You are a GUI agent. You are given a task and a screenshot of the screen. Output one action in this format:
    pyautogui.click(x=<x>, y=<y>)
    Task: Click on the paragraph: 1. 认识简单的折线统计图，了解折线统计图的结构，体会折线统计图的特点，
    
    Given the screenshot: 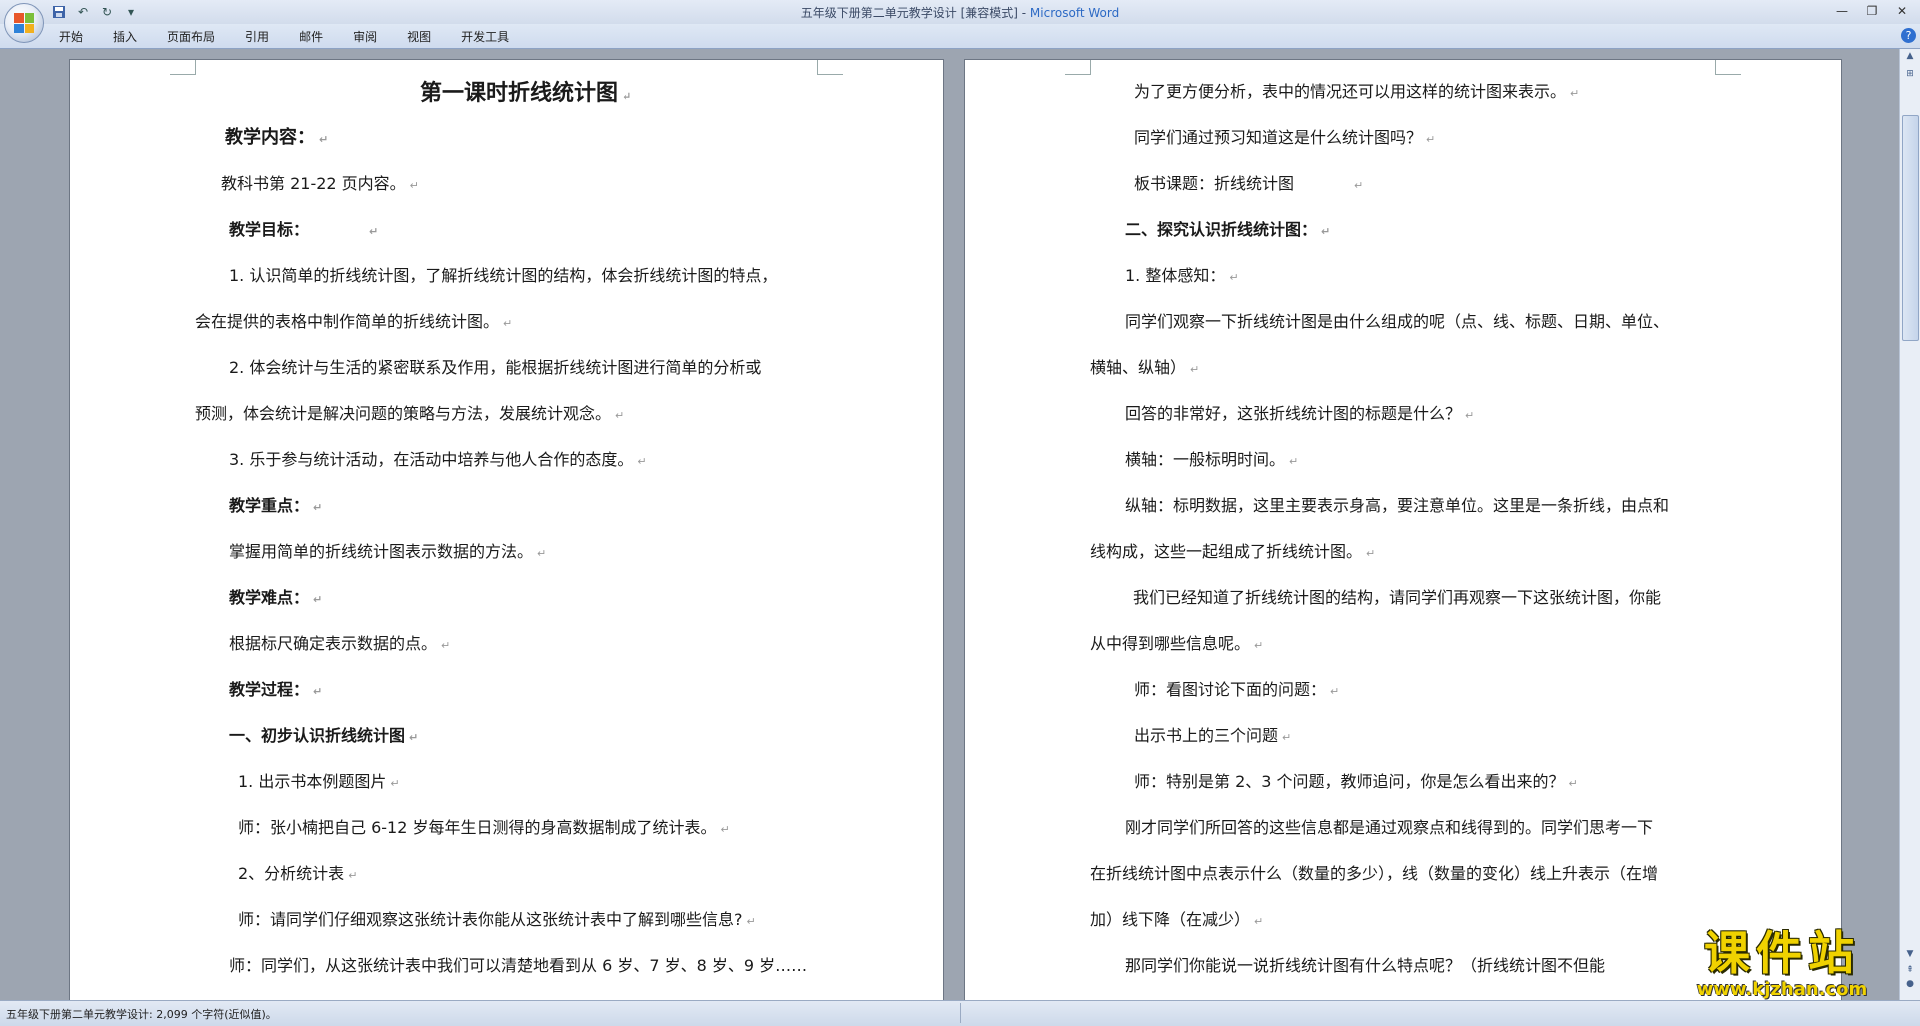 What is the action you would take?
    pyautogui.click(x=503, y=276)
    